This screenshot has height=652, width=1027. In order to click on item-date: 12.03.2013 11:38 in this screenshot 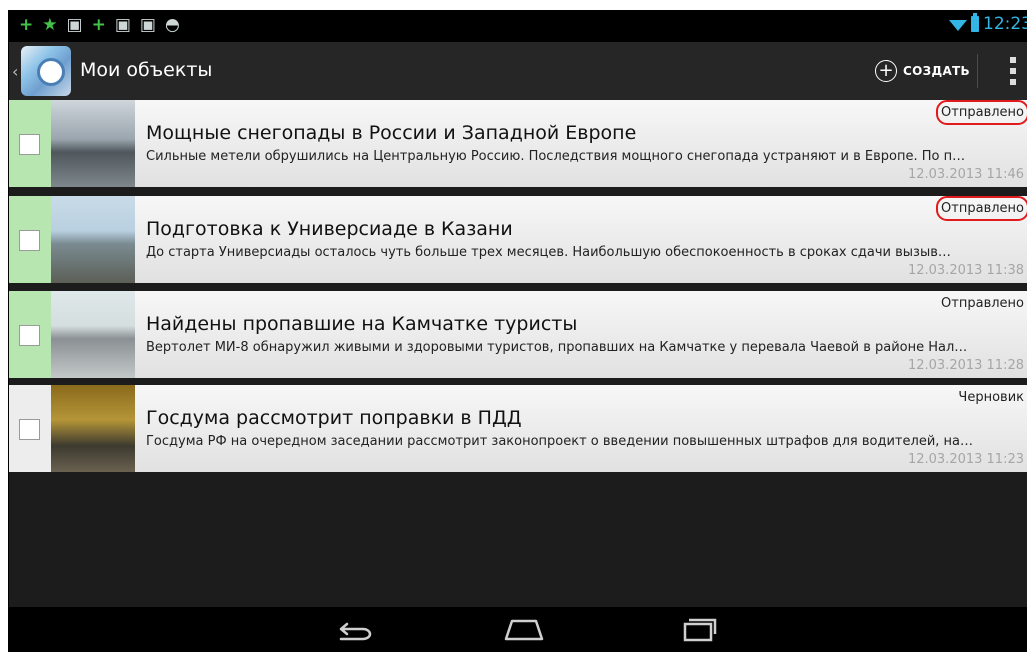, I will do `click(965, 270)`.